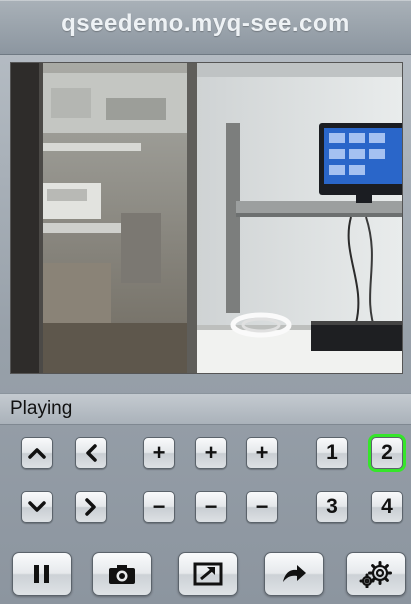 Image resolution: width=411 pixels, height=604 pixels. I want to click on channel-label: 1, so click(332, 452).